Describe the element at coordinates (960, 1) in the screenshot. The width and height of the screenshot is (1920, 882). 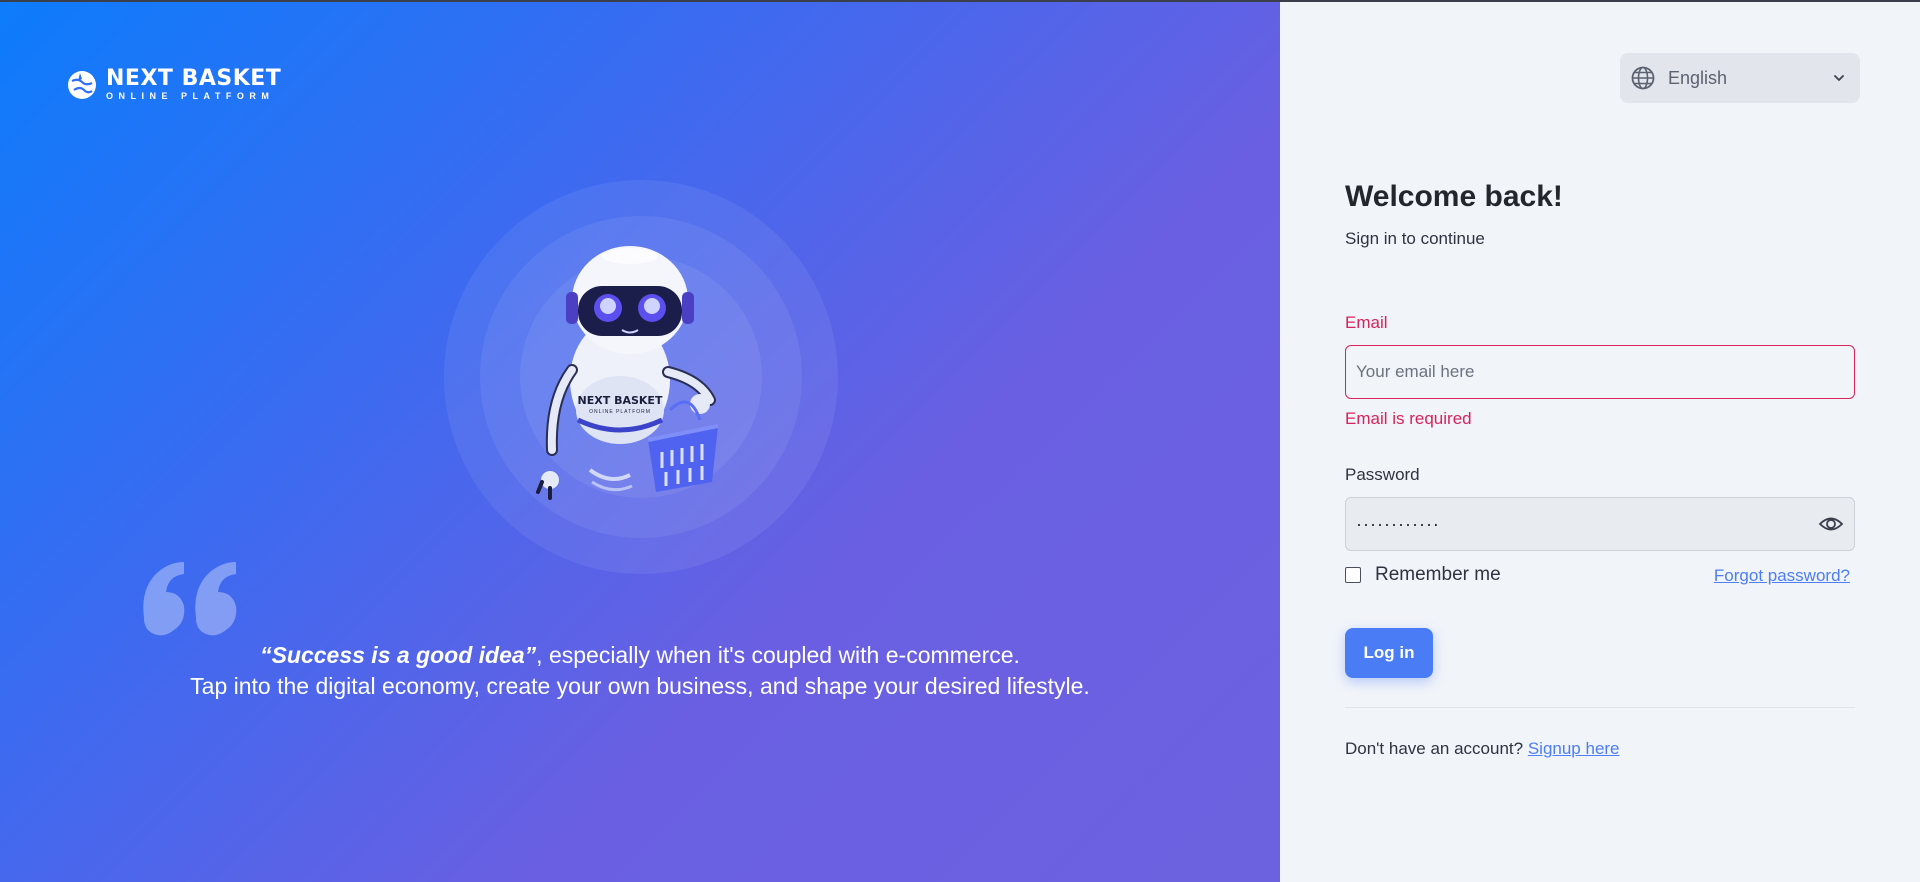
I see `window-top-border` at that location.